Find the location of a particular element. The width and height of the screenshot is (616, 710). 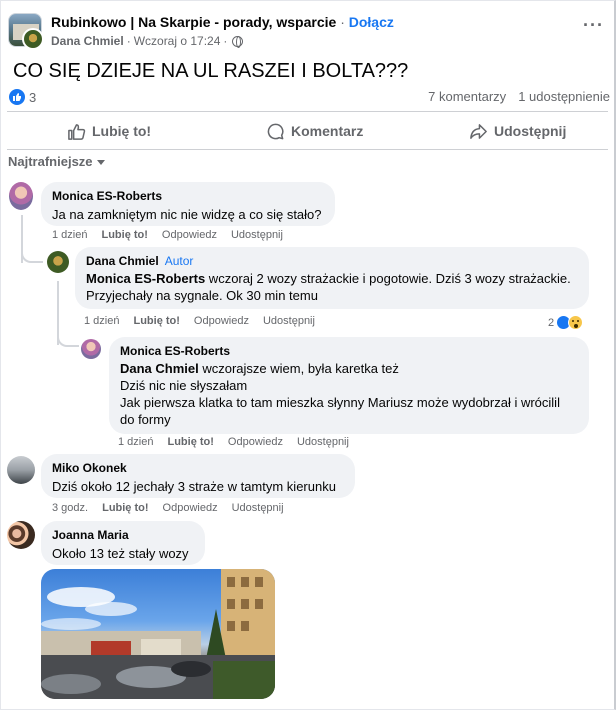

comment-photo is located at coordinates (158, 634).